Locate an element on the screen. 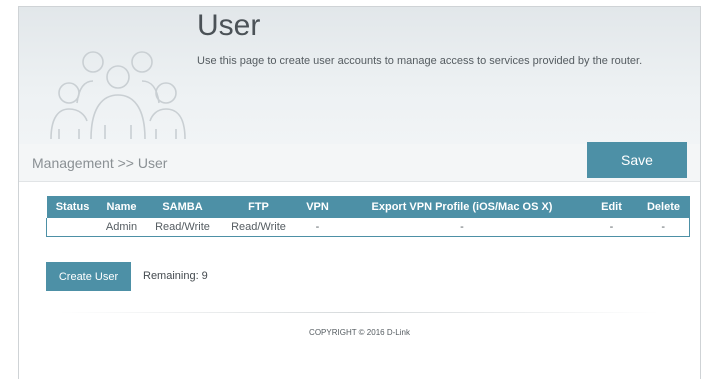  page-title: User is located at coordinates (229, 25).